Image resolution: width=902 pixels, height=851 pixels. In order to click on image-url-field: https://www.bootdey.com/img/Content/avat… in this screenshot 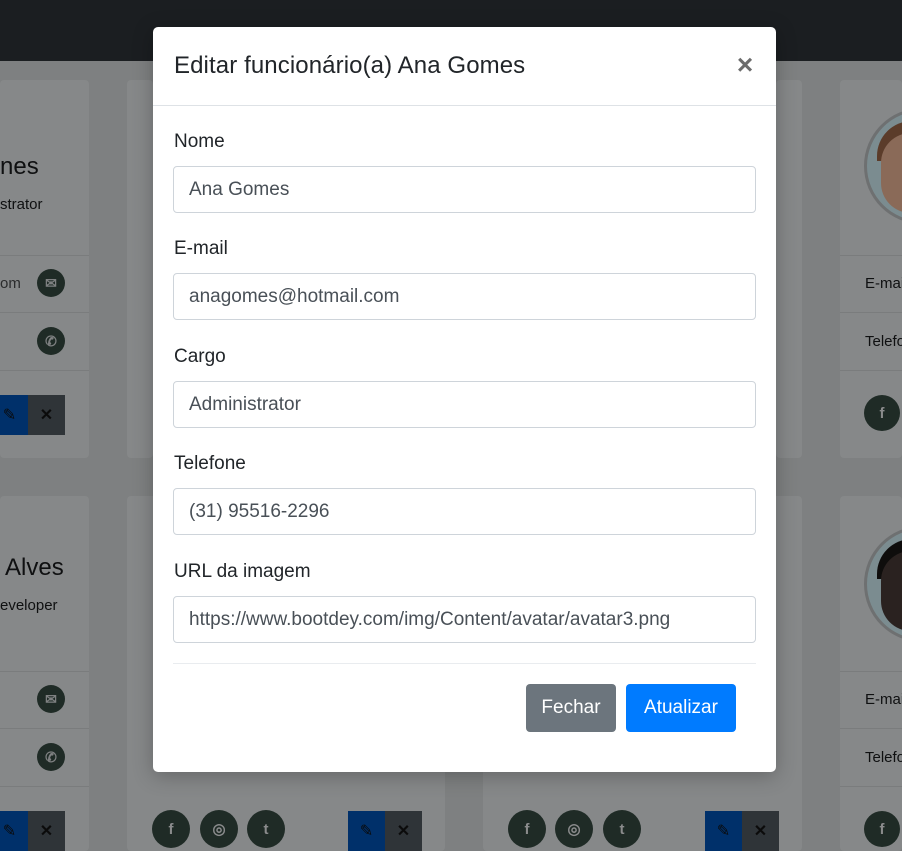, I will do `click(464, 619)`.